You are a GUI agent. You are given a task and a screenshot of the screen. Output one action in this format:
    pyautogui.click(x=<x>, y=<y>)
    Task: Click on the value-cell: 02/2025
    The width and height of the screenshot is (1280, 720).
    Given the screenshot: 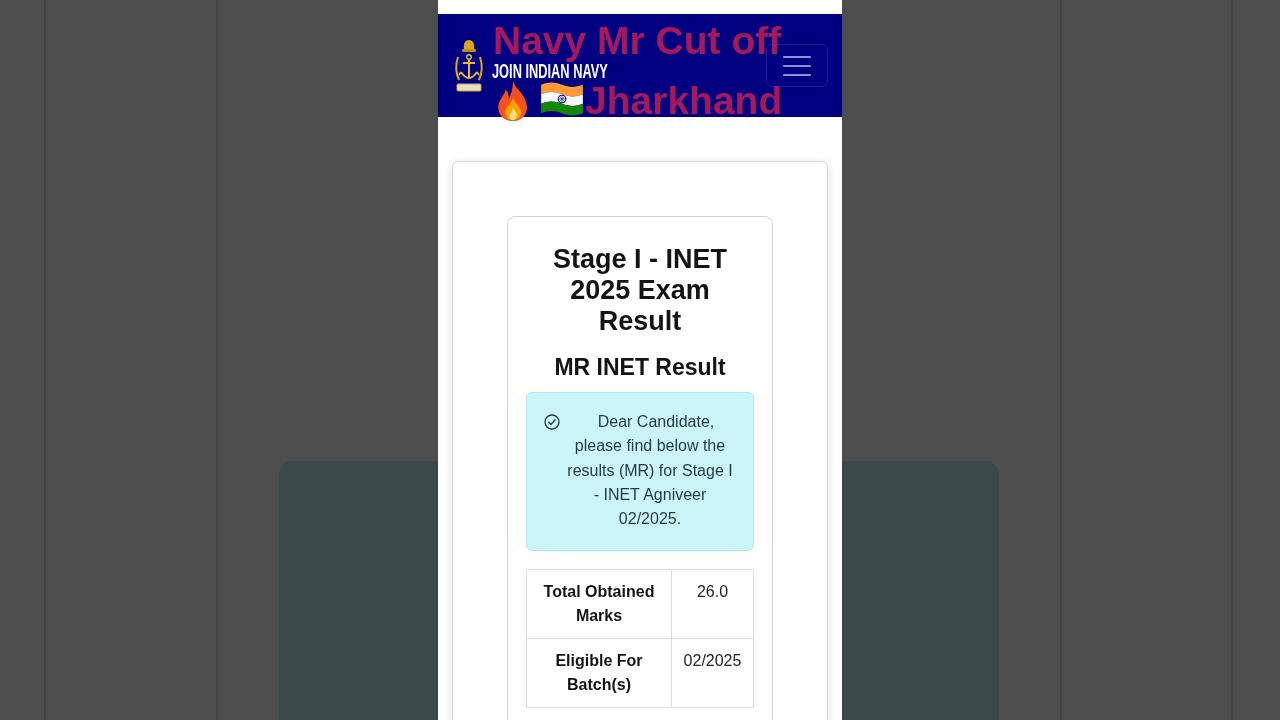 What is the action you would take?
    pyautogui.click(x=712, y=673)
    